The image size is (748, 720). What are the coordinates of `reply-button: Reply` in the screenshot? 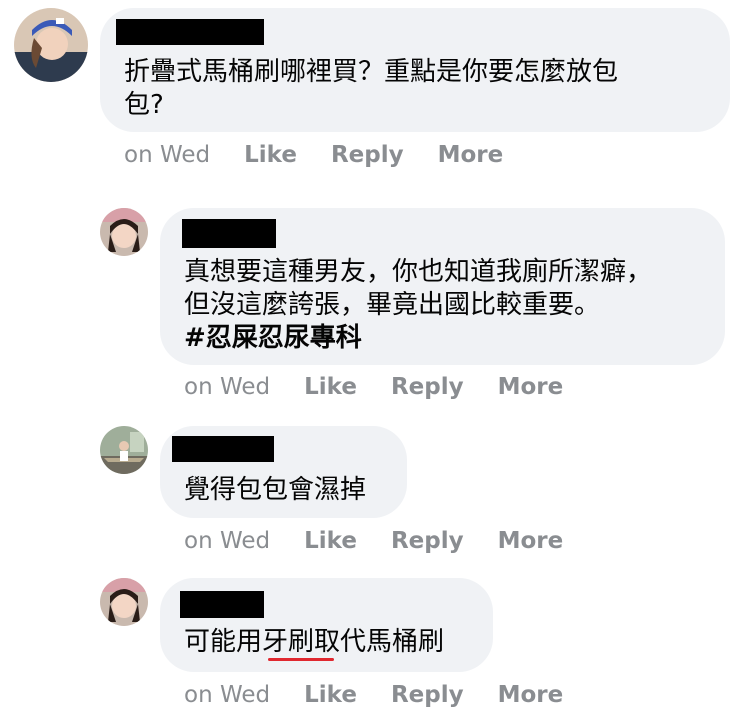 It's located at (427, 695).